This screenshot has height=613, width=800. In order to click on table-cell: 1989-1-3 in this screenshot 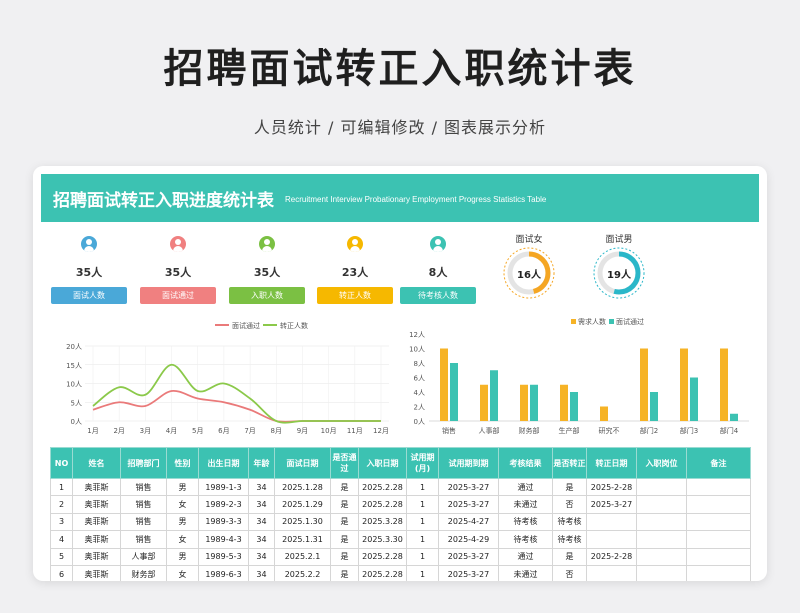, I will do `click(223, 487)`.